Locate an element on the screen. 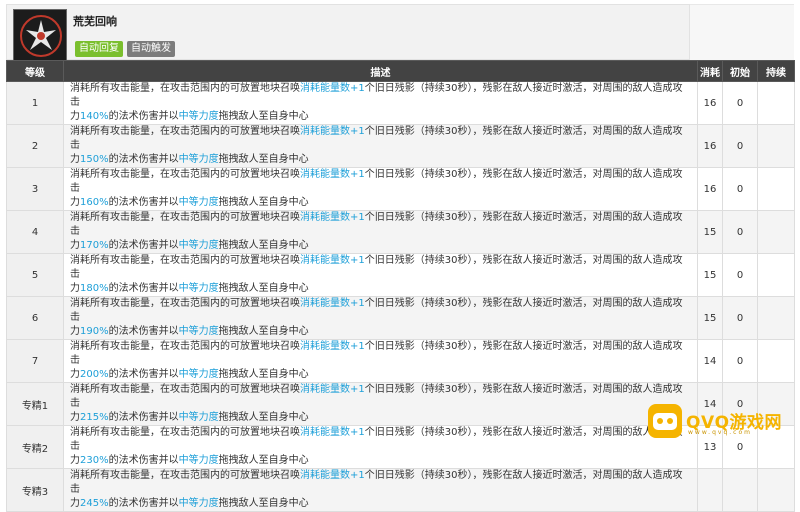  initial-cell is located at coordinates (740, 490).